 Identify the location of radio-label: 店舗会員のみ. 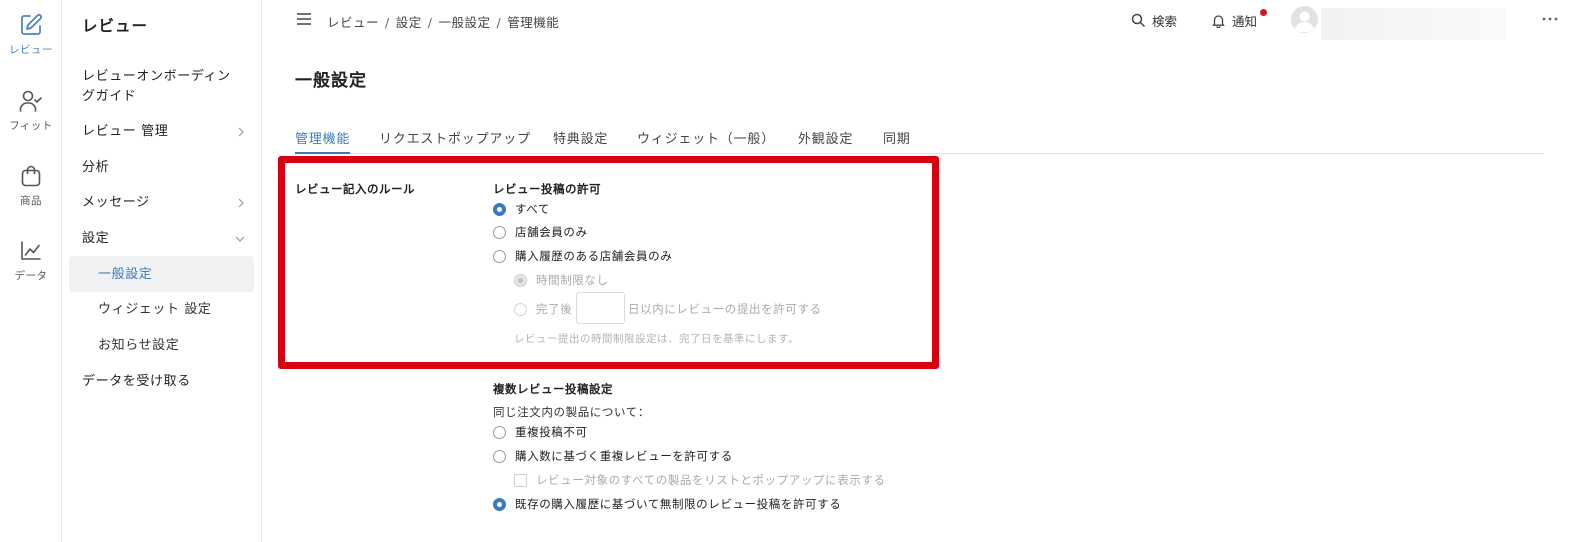
(551, 232).